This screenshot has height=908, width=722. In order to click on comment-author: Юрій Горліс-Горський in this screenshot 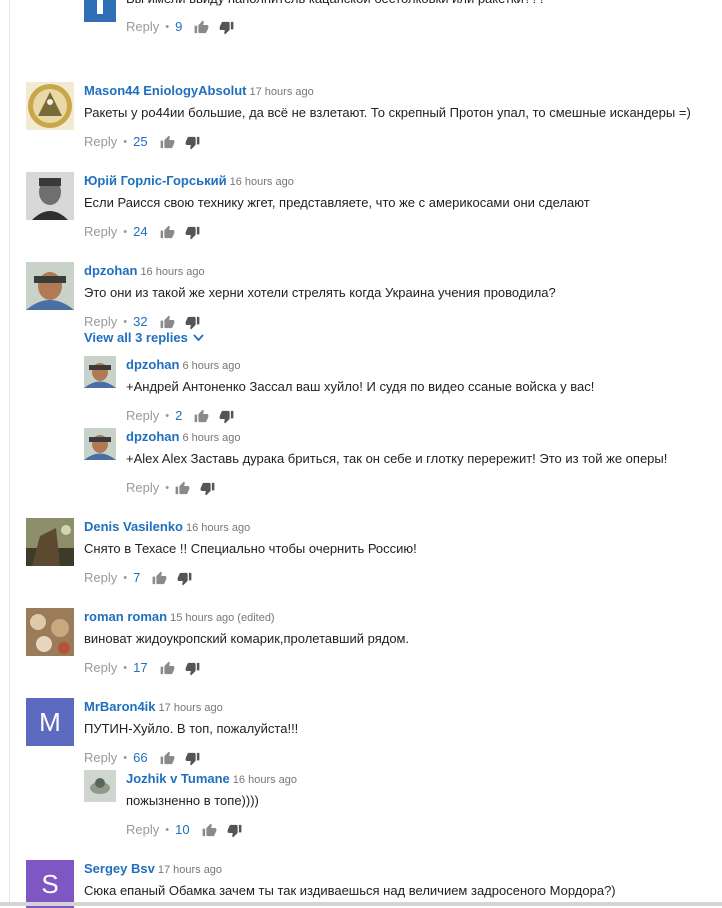, I will do `click(155, 180)`.